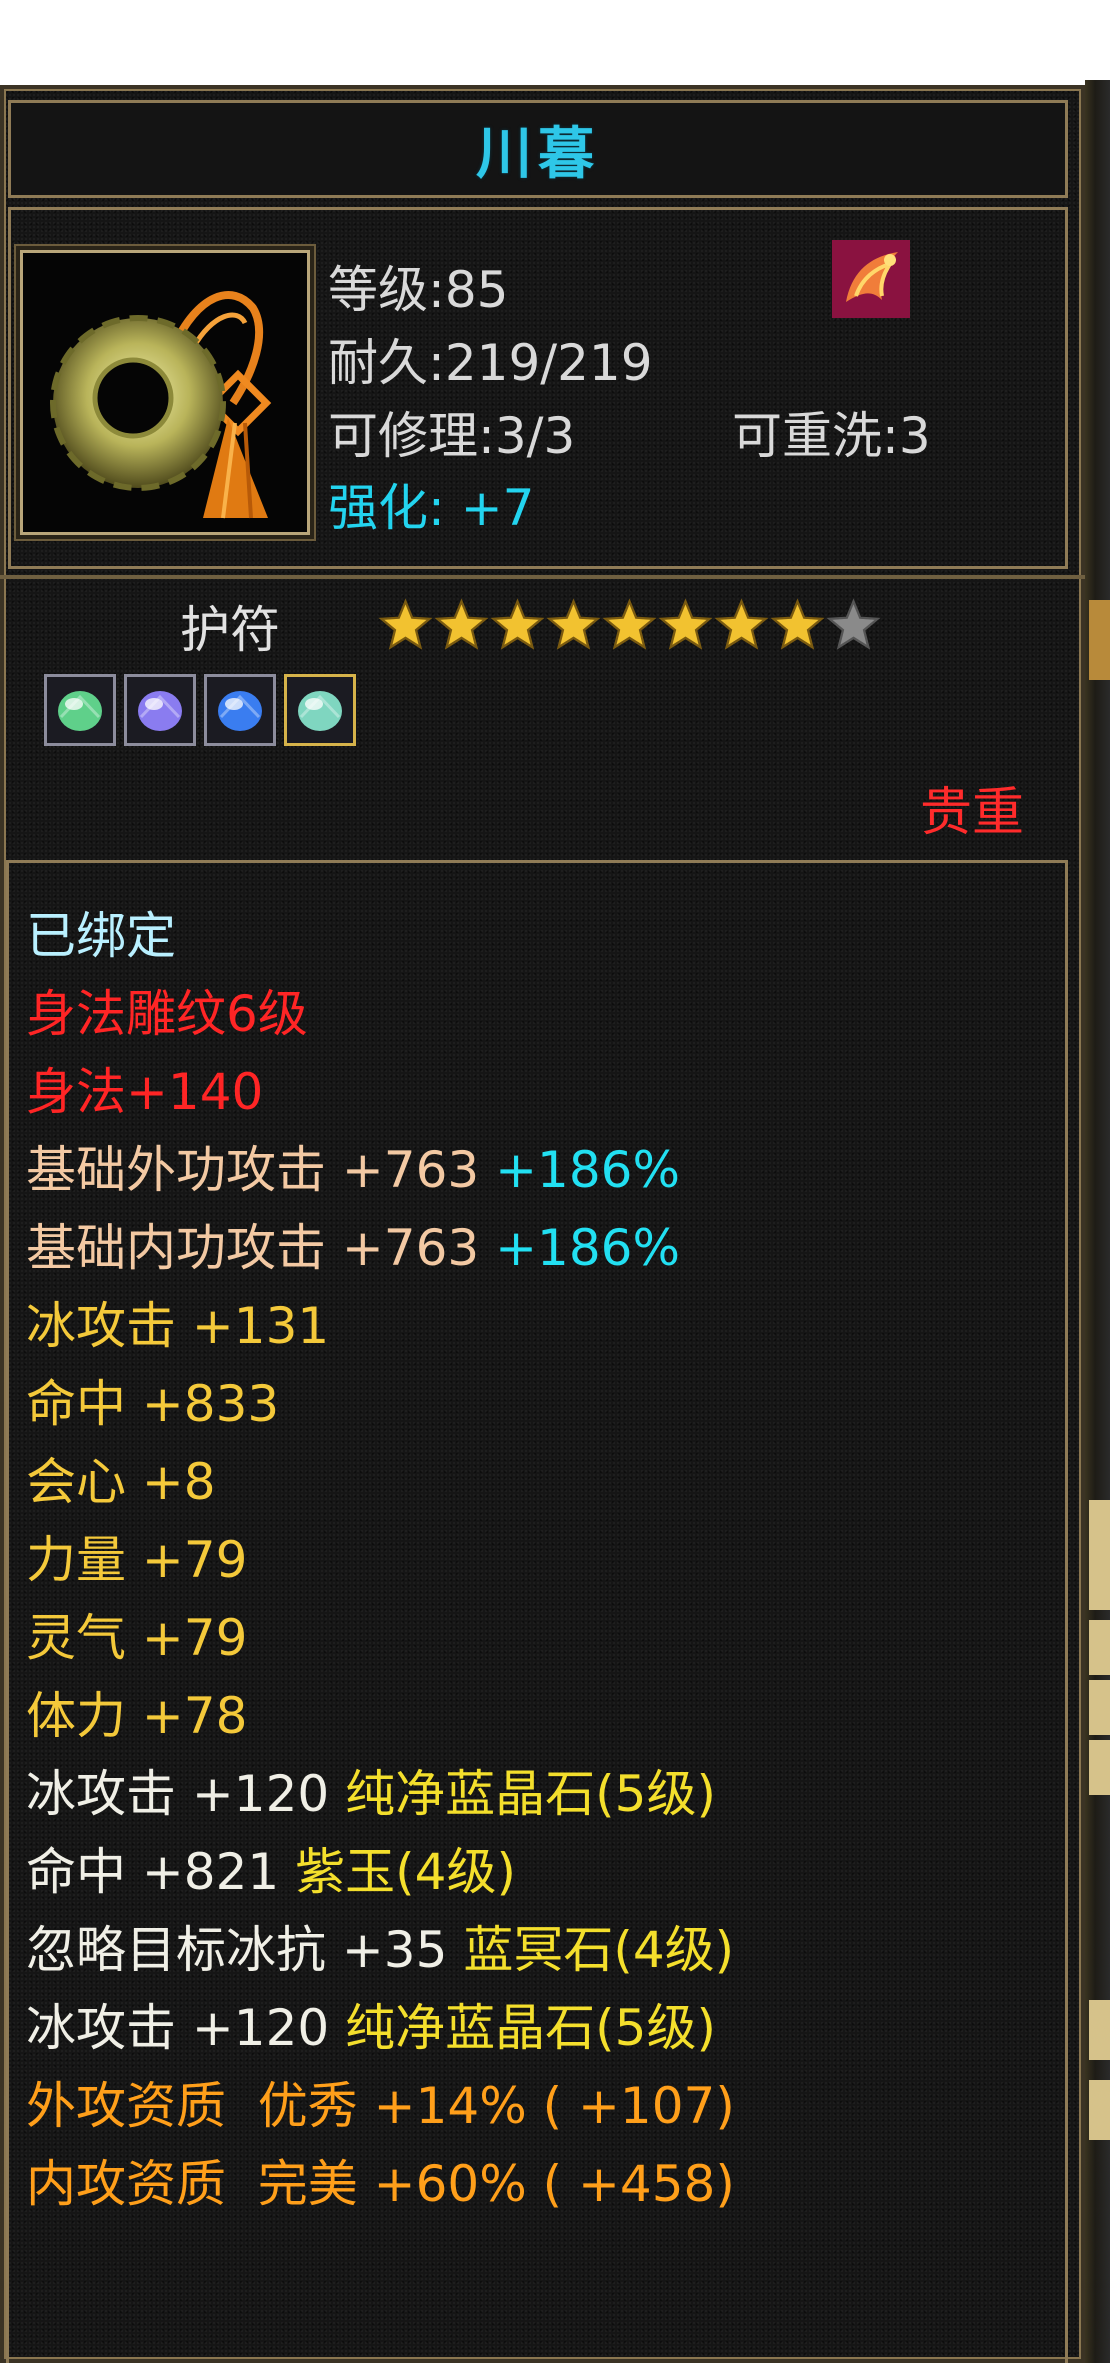 The image size is (1110, 2363). What do you see at coordinates (380, 1326) in the screenshot?
I see `attribute-line: 冰攻击 +131` at bounding box center [380, 1326].